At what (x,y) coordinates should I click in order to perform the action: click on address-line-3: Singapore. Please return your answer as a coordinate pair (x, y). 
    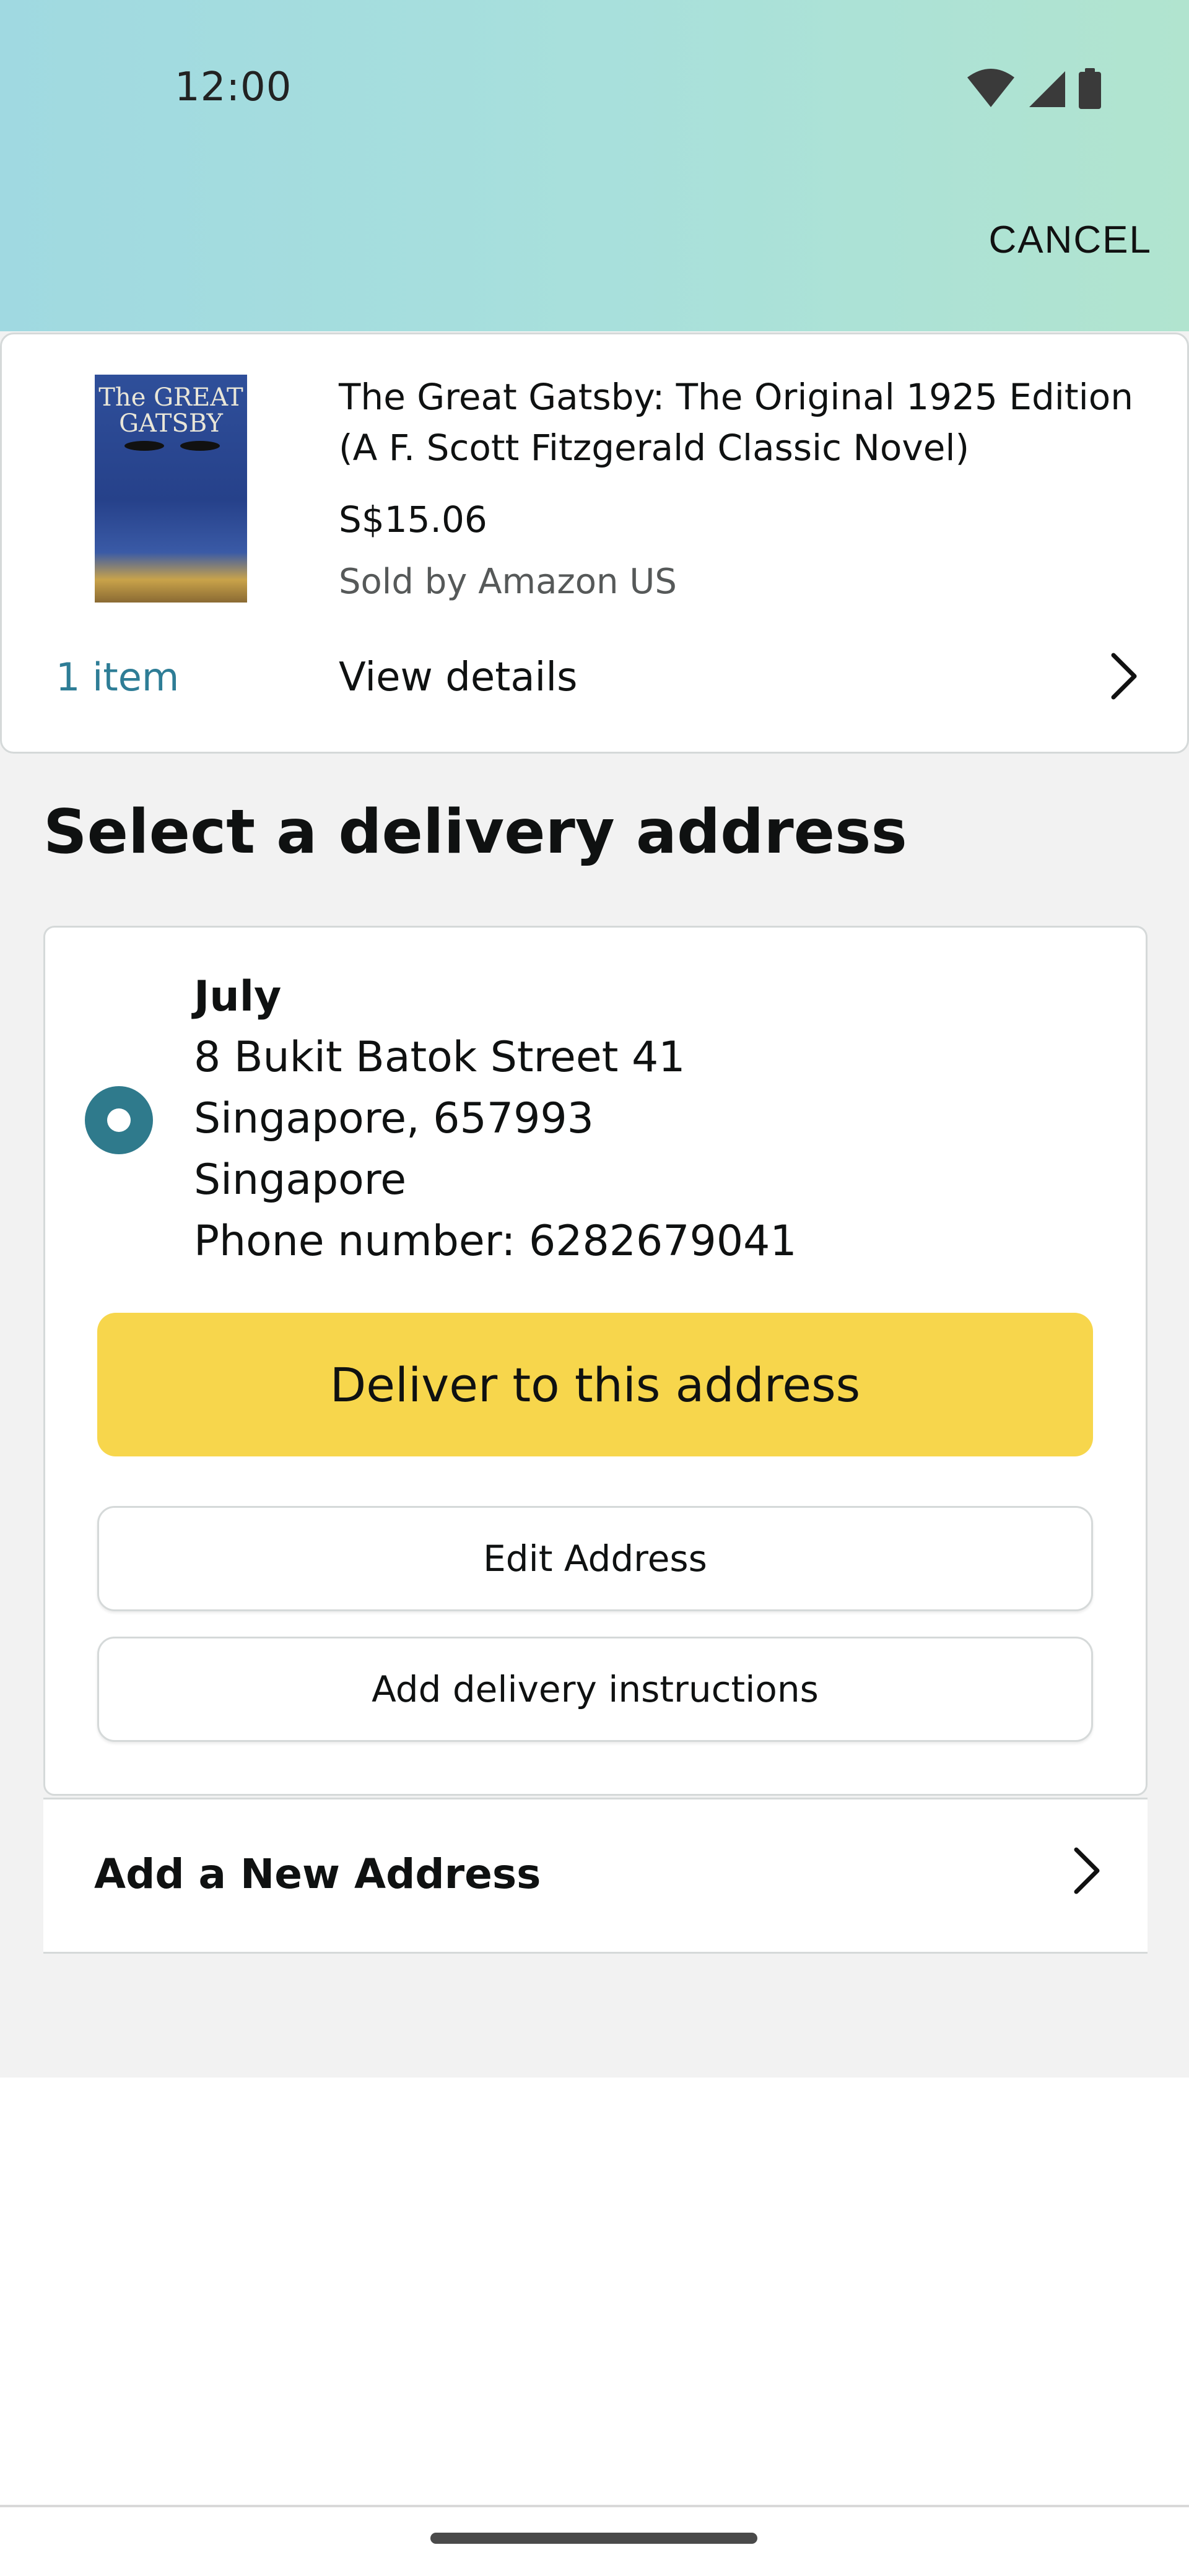
    Looking at the image, I should click on (300, 1179).